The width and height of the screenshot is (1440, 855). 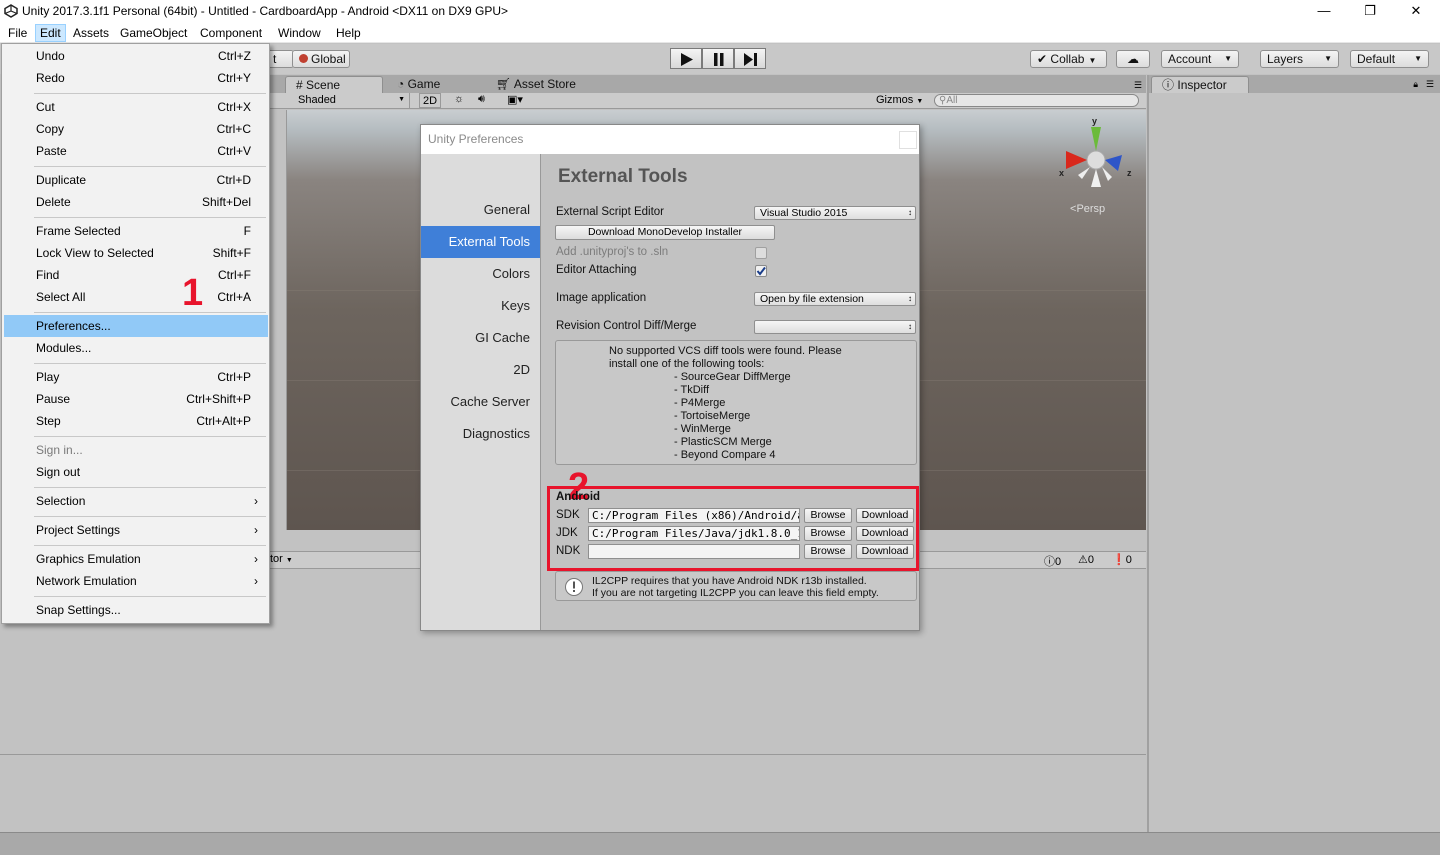 What do you see at coordinates (136, 275) in the screenshot?
I see `menu-item-find: Find Ctrl+F` at bounding box center [136, 275].